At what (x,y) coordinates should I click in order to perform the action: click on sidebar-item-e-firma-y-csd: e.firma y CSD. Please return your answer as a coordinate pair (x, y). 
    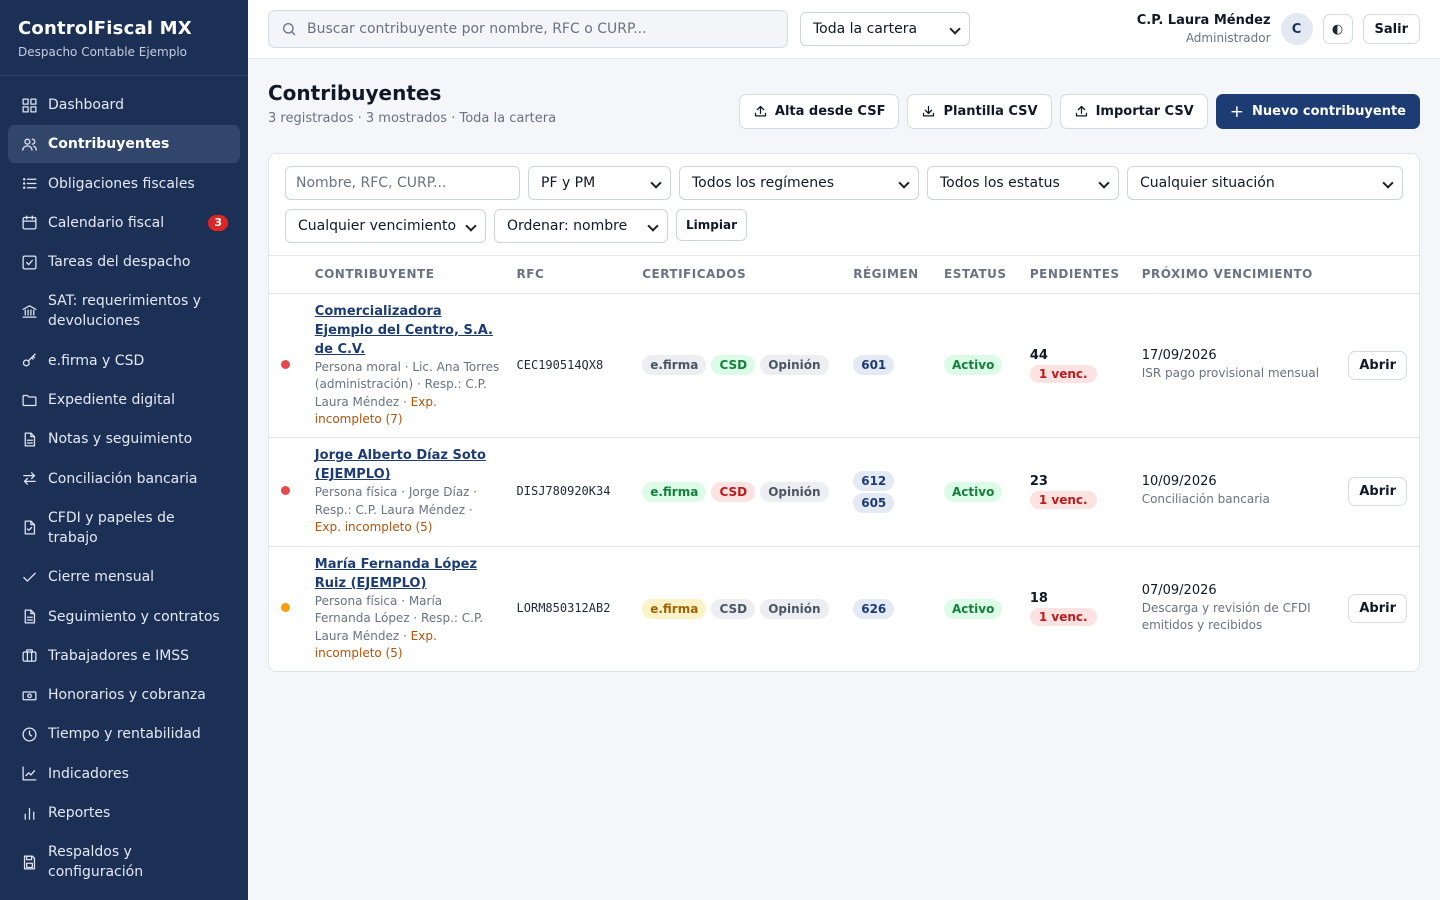
    Looking at the image, I should click on (124, 361).